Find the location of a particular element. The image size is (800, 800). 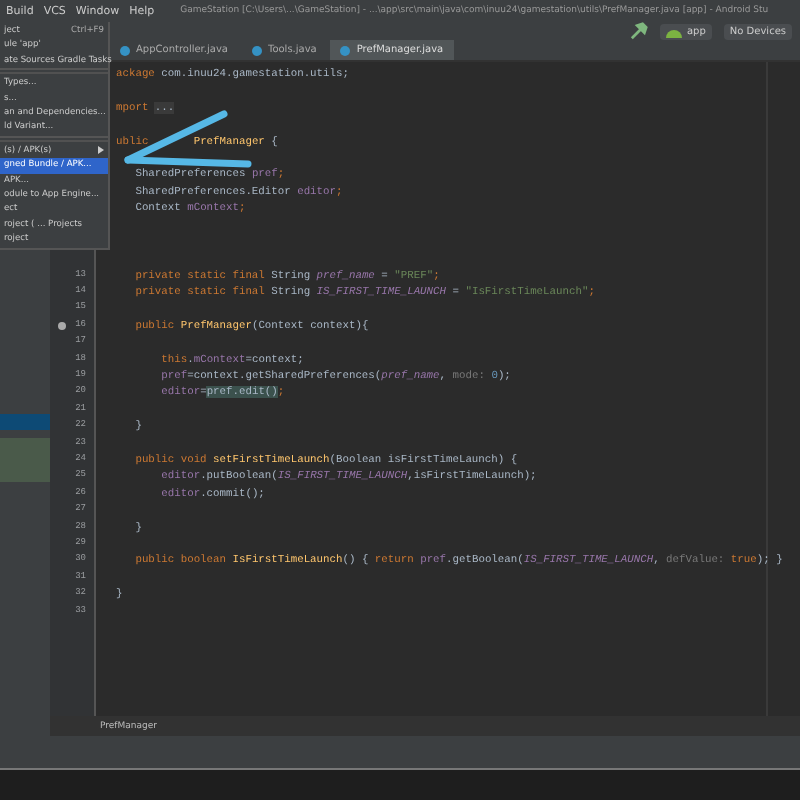

override-icon is located at coordinates (62, 325).